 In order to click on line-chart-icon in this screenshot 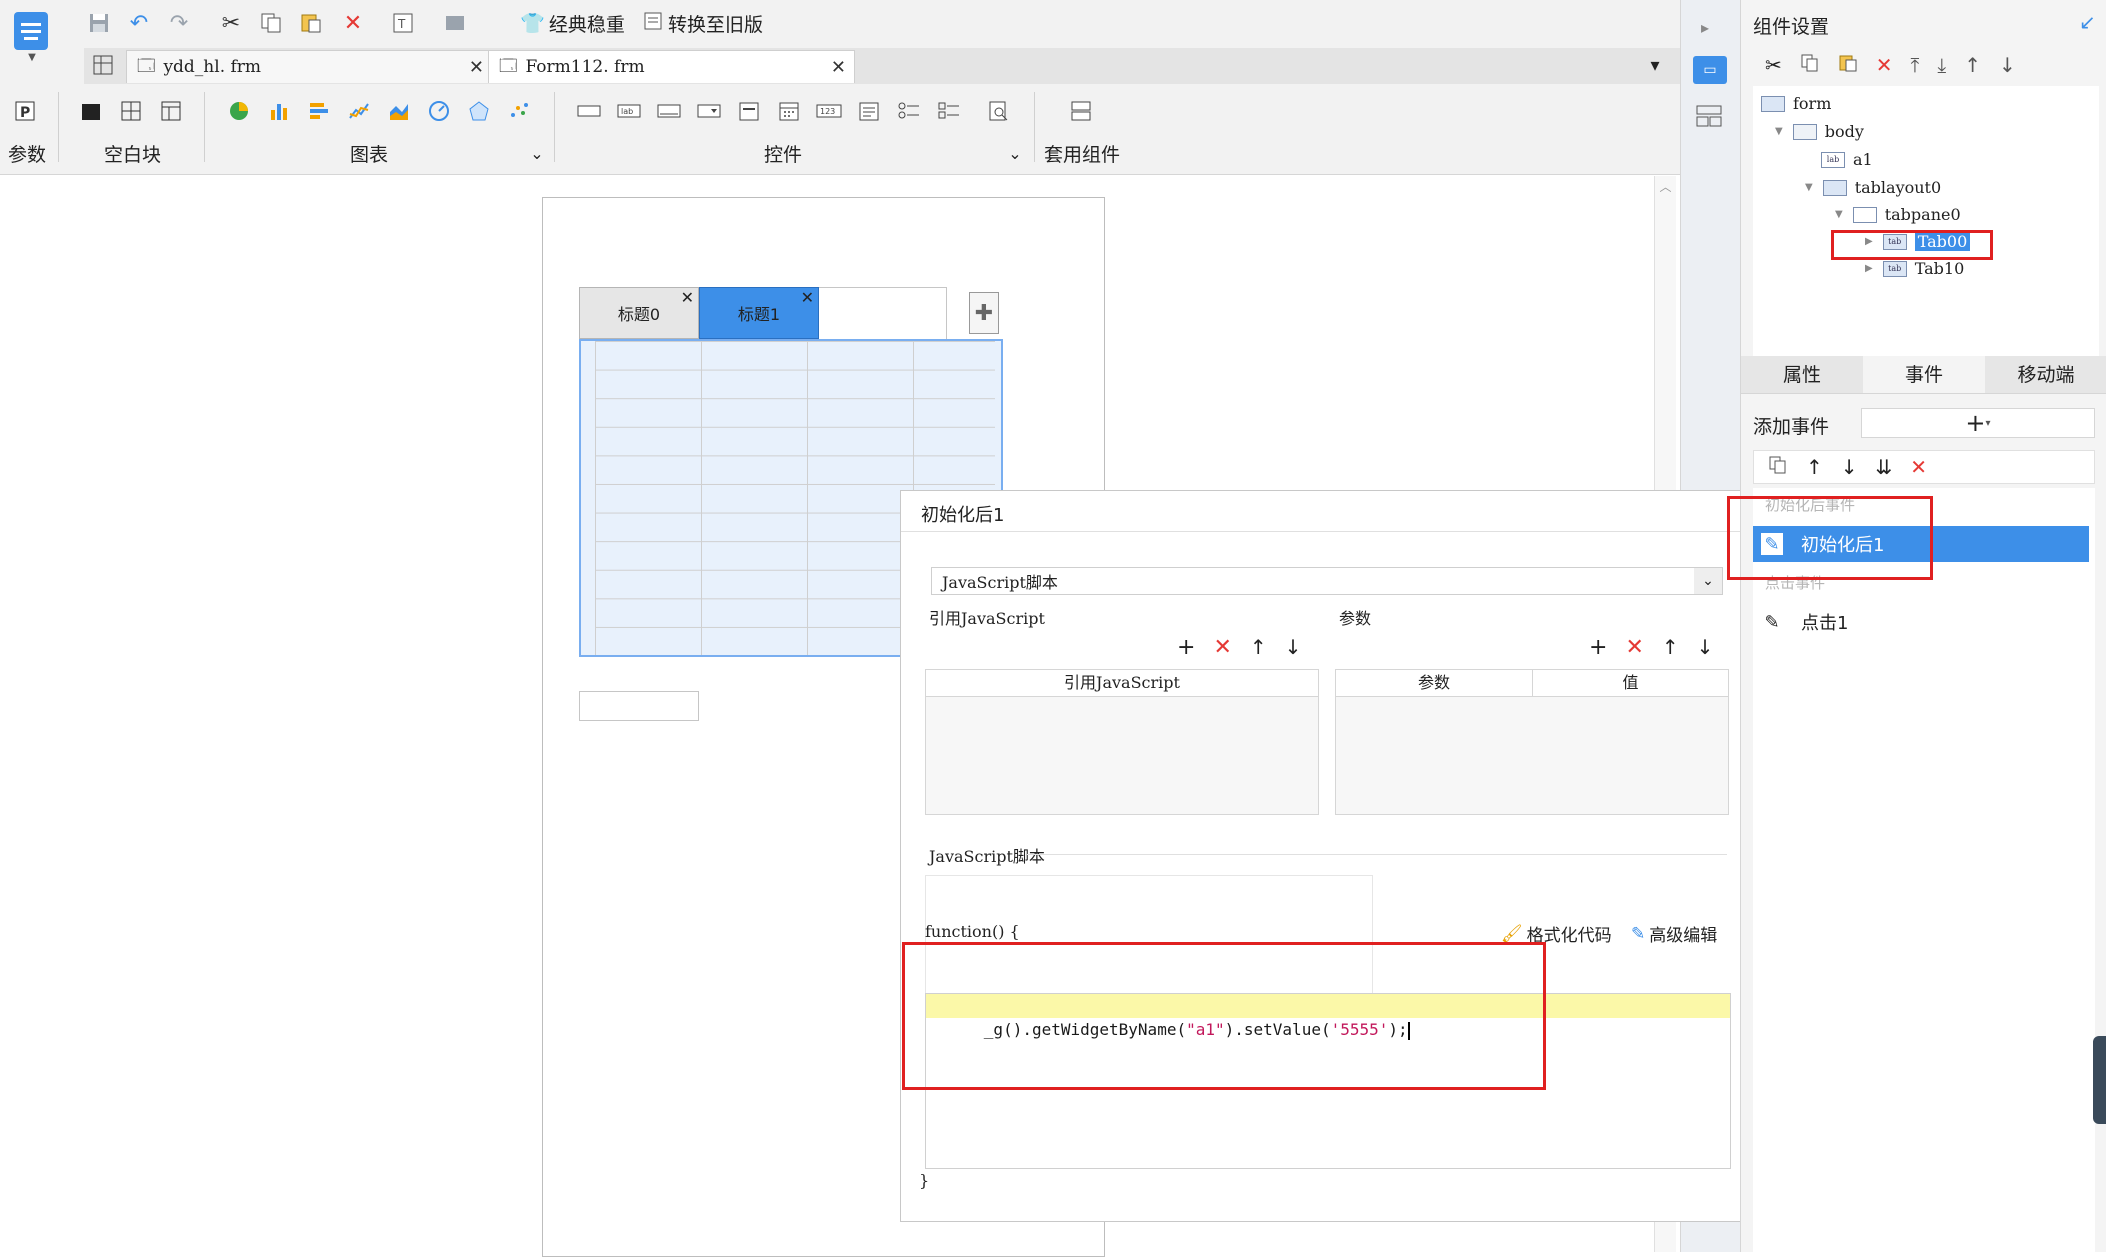, I will do `click(359, 111)`.